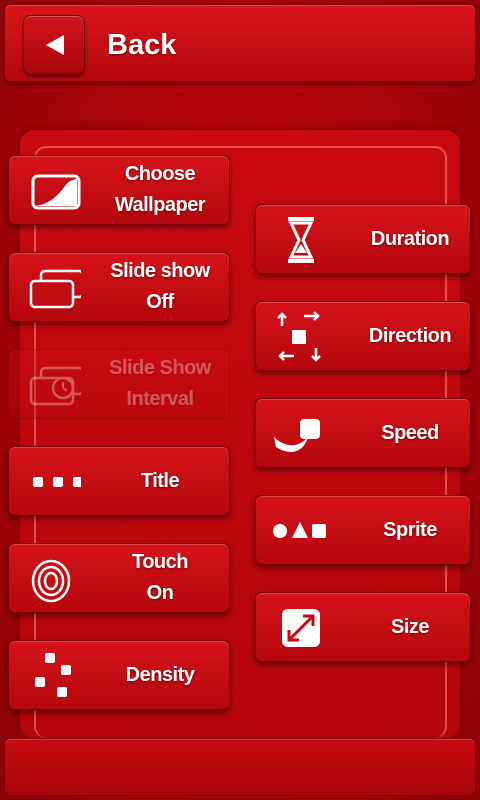 This screenshot has width=480, height=800. What do you see at coordinates (160, 399) in the screenshot?
I see `interval-label-line2: Interval` at bounding box center [160, 399].